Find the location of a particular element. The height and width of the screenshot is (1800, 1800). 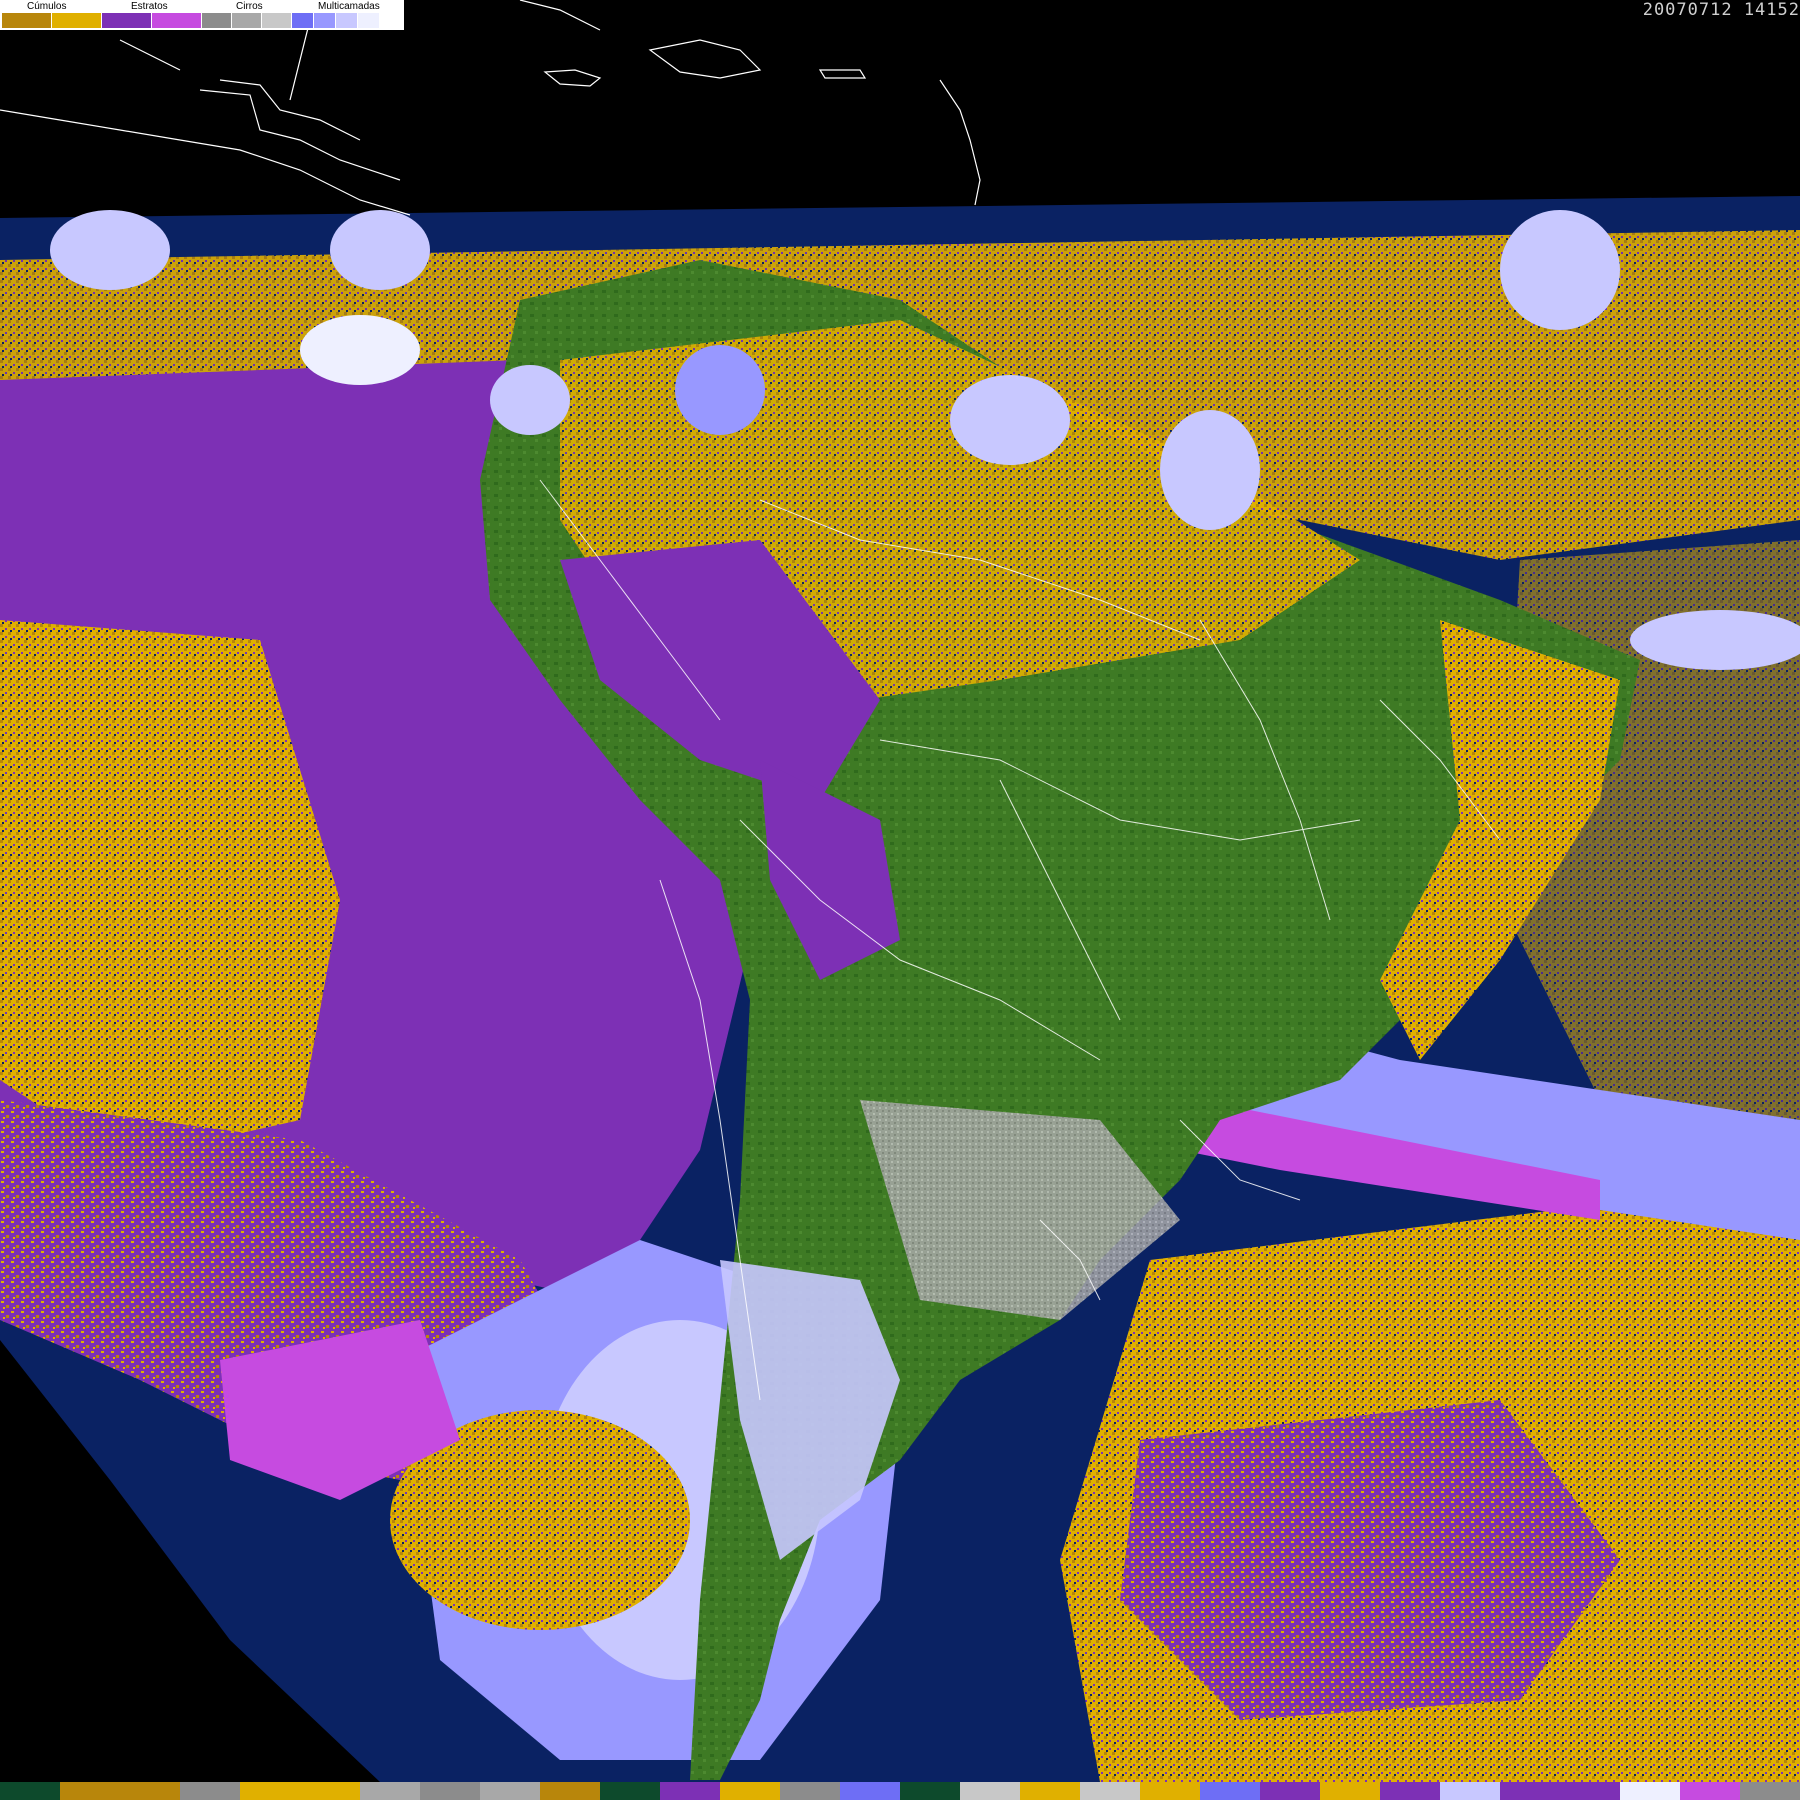

caribbean-coastlines is located at coordinates (490, 108).